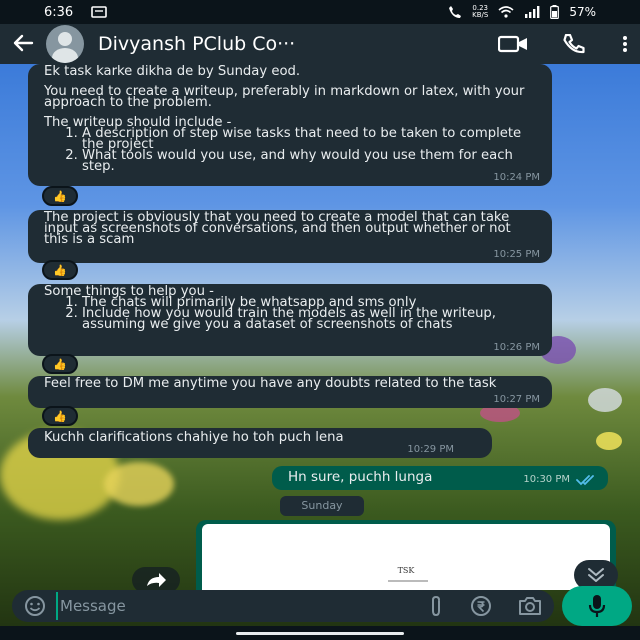 Image resolution: width=640 pixels, height=640 pixels. I want to click on emoji-icon, so click(35, 606).